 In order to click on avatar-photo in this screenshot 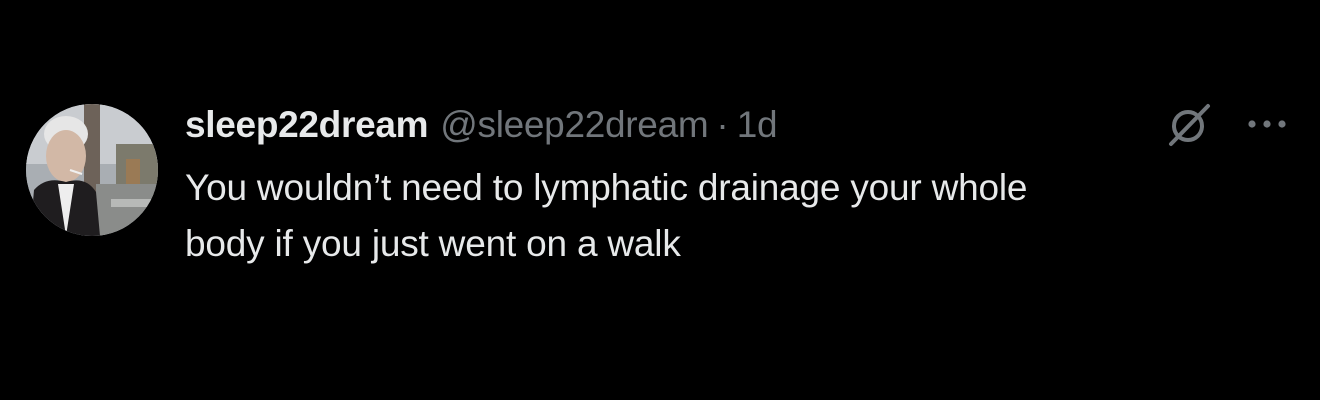, I will do `click(92, 170)`.